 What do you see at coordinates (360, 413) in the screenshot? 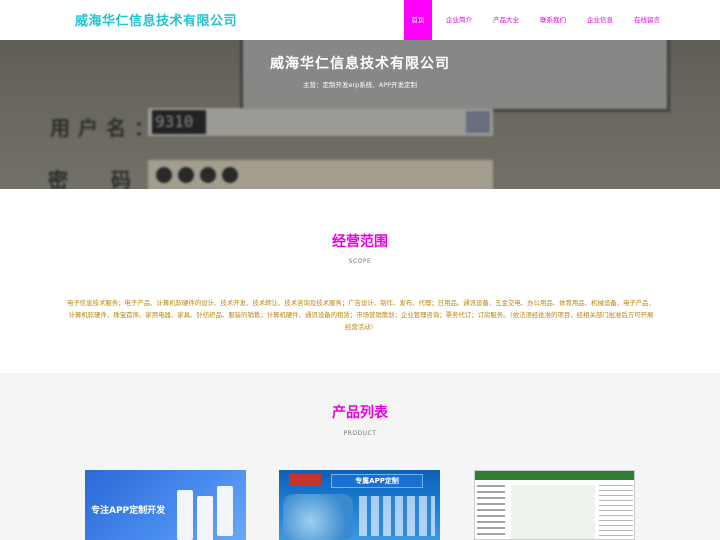
I see `products-title: 产品列表` at bounding box center [360, 413].